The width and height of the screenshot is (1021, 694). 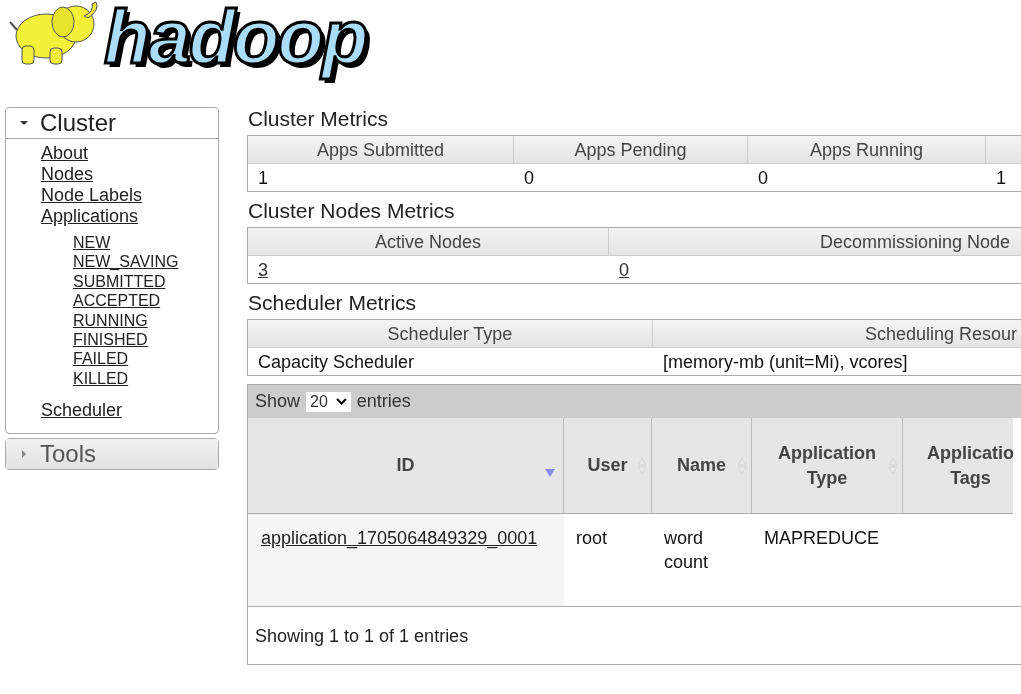 What do you see at coordinates (702, 466) in the screenshot?
I see `column-header: Name` at bounding box center [702, 466].